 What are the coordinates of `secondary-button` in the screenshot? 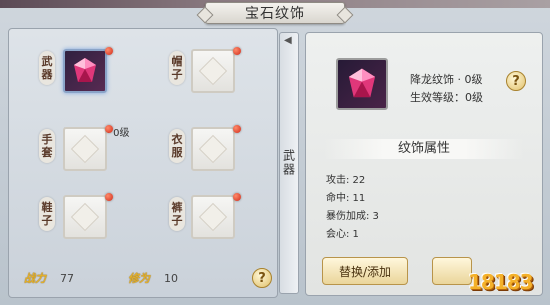 It's located at (452, 271).